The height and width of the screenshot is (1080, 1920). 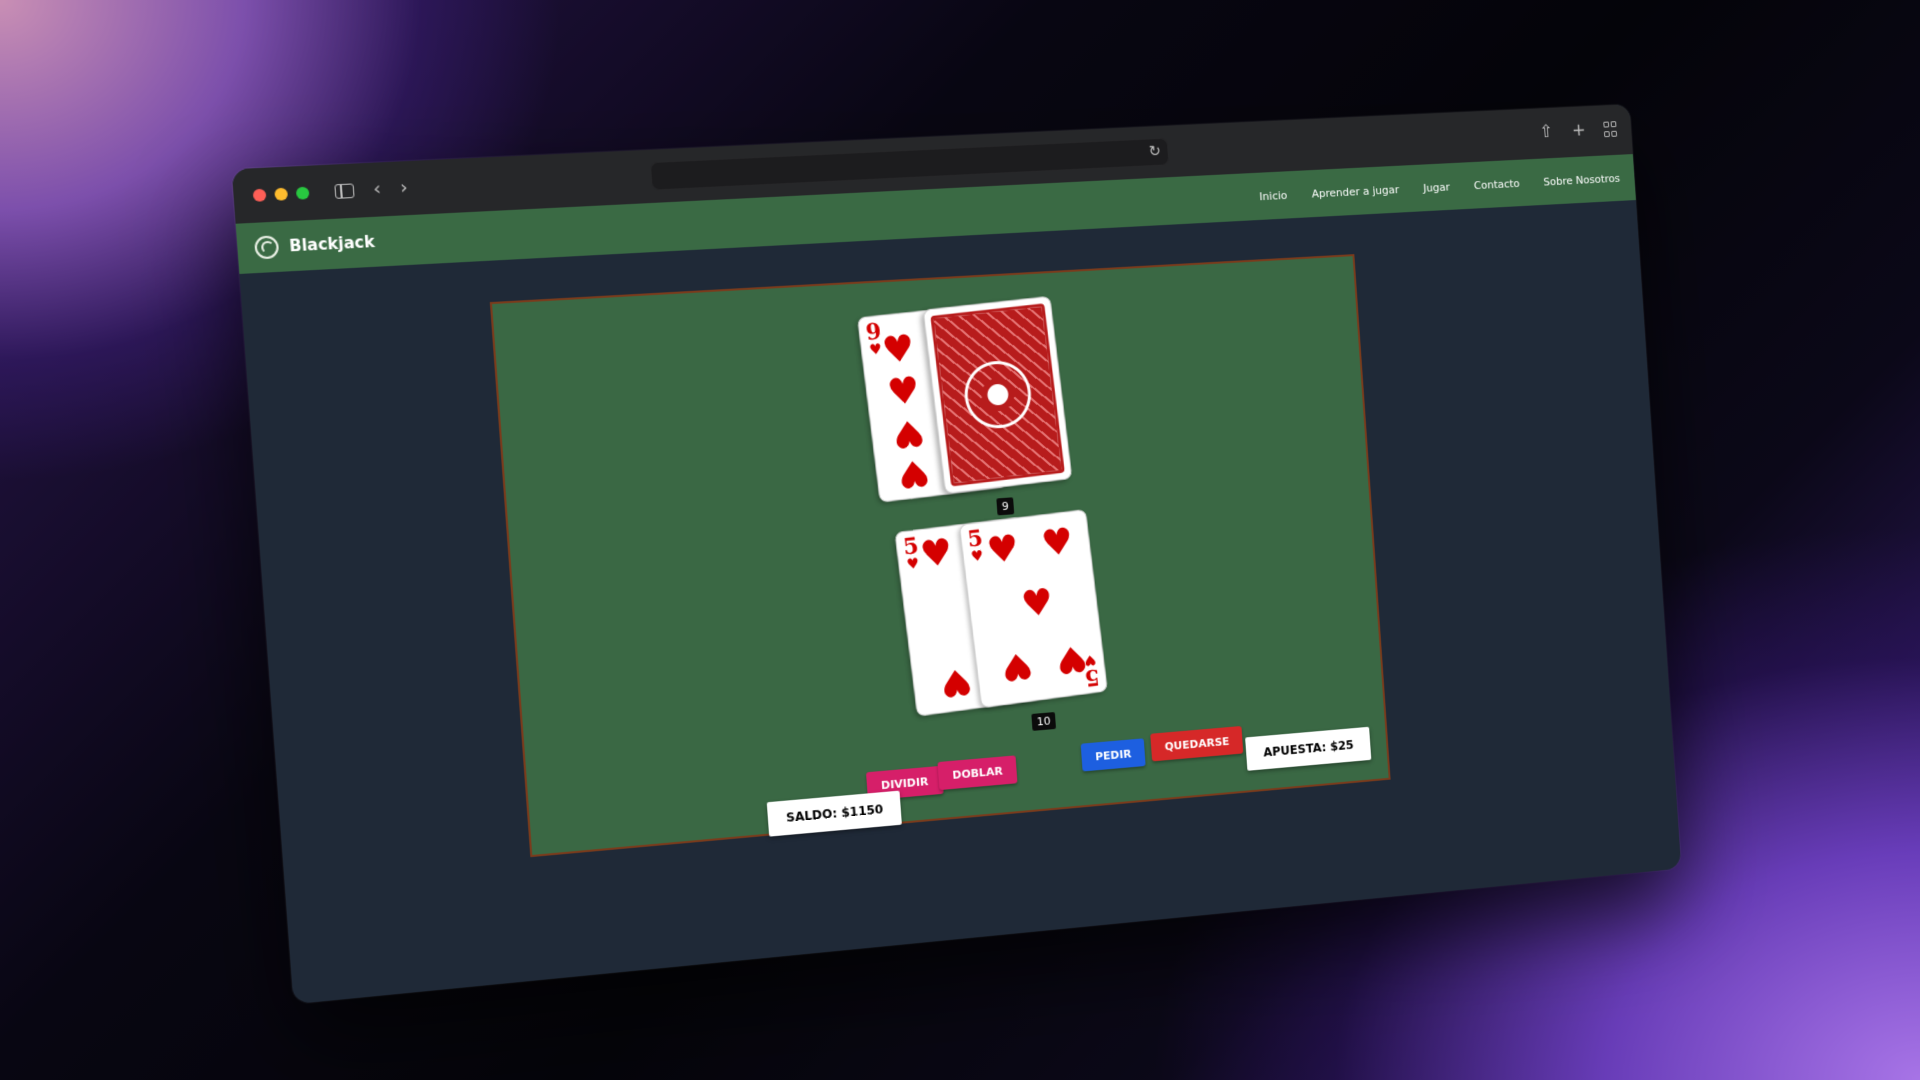 What do you see at coordinates (1610, 130) in the screenshot?
I see `tab-overview-icon` at bounding box center [1610, 130].